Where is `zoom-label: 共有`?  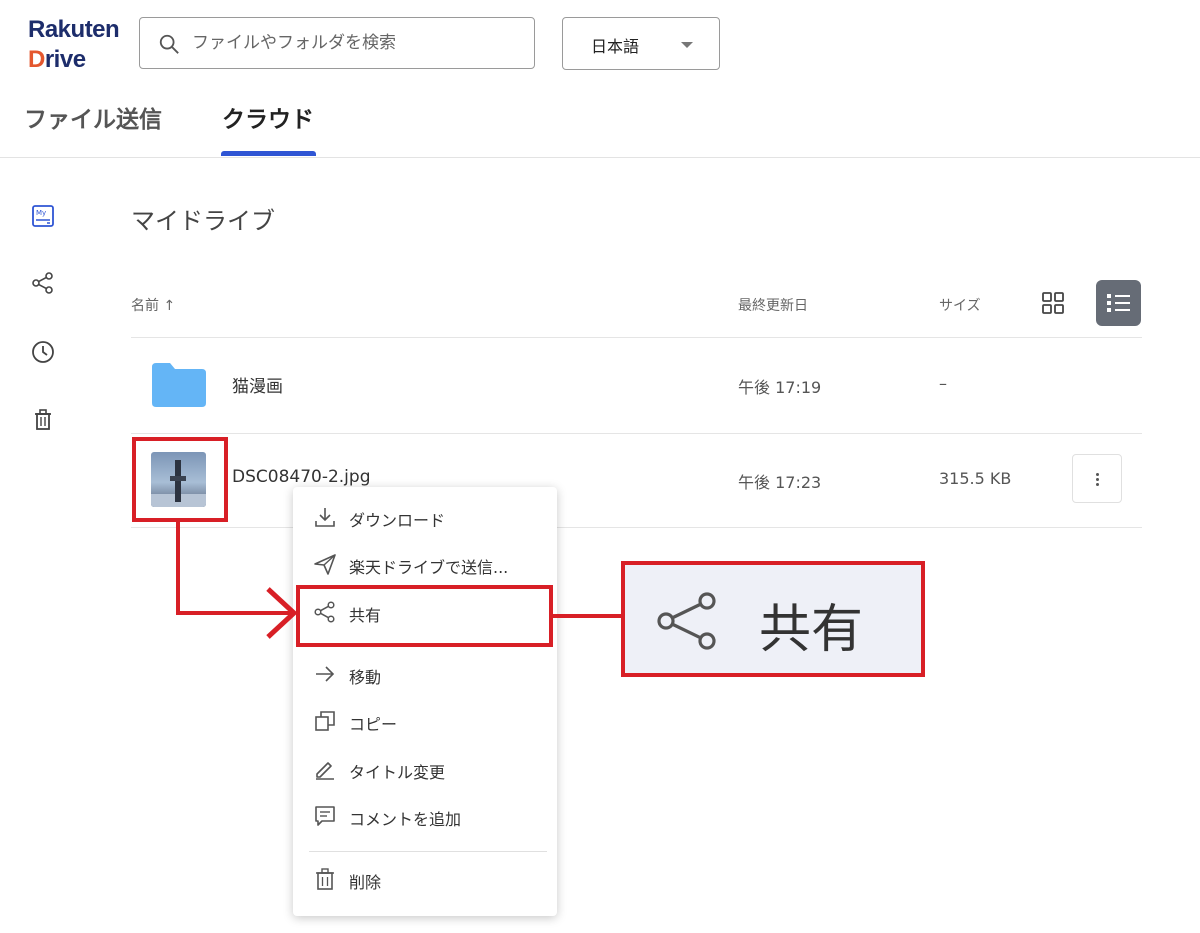 zoom-label: 共有 is located at coordinates (811, 630).